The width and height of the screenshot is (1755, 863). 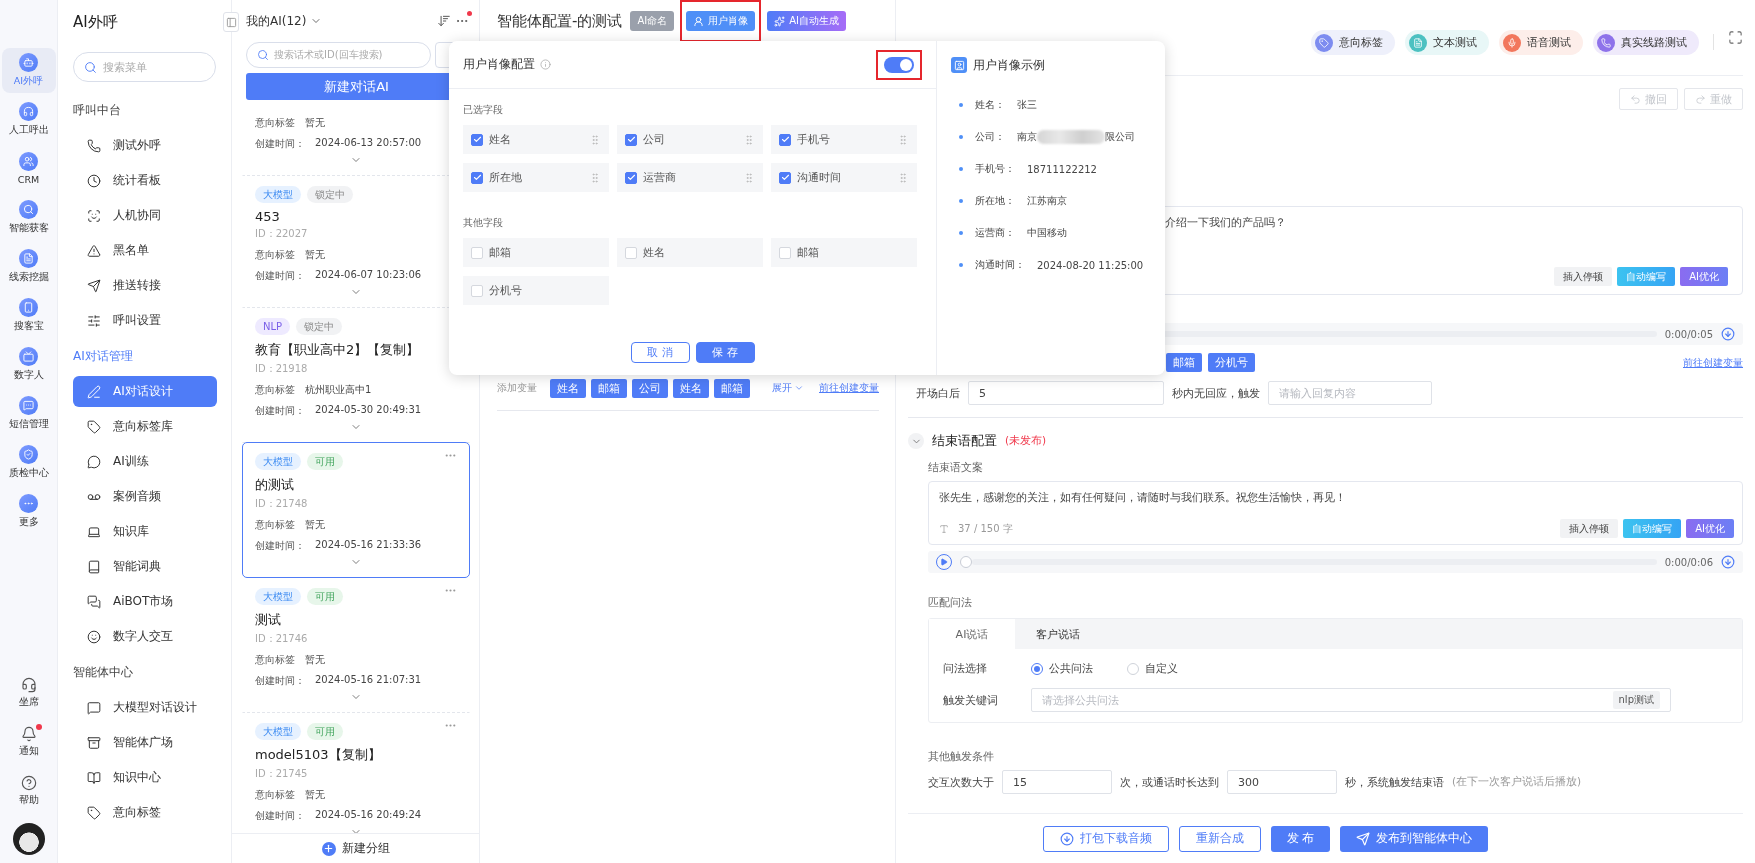 I want to click on selected-card: 大模型 可用 的测试 ID：21748 意向标签 暂无 创建时间： 2024-05-16 21:33:36, so click(x=356, y=510).